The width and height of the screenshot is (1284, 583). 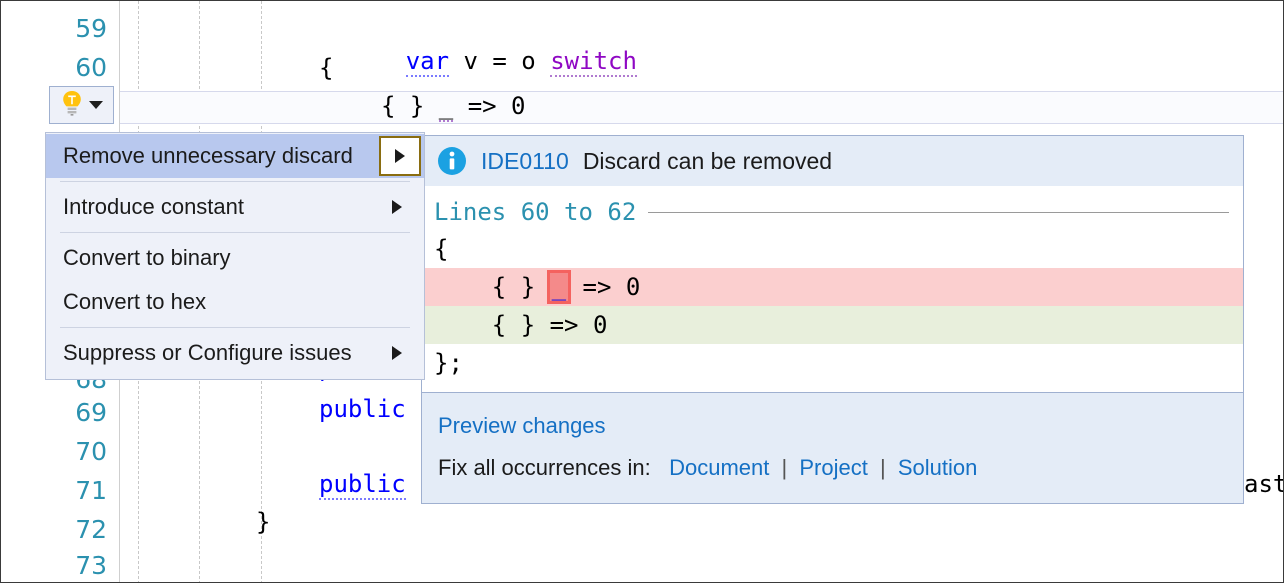 I want to click on menu-item-label: Convert to binary, so click(x=147, y=257).